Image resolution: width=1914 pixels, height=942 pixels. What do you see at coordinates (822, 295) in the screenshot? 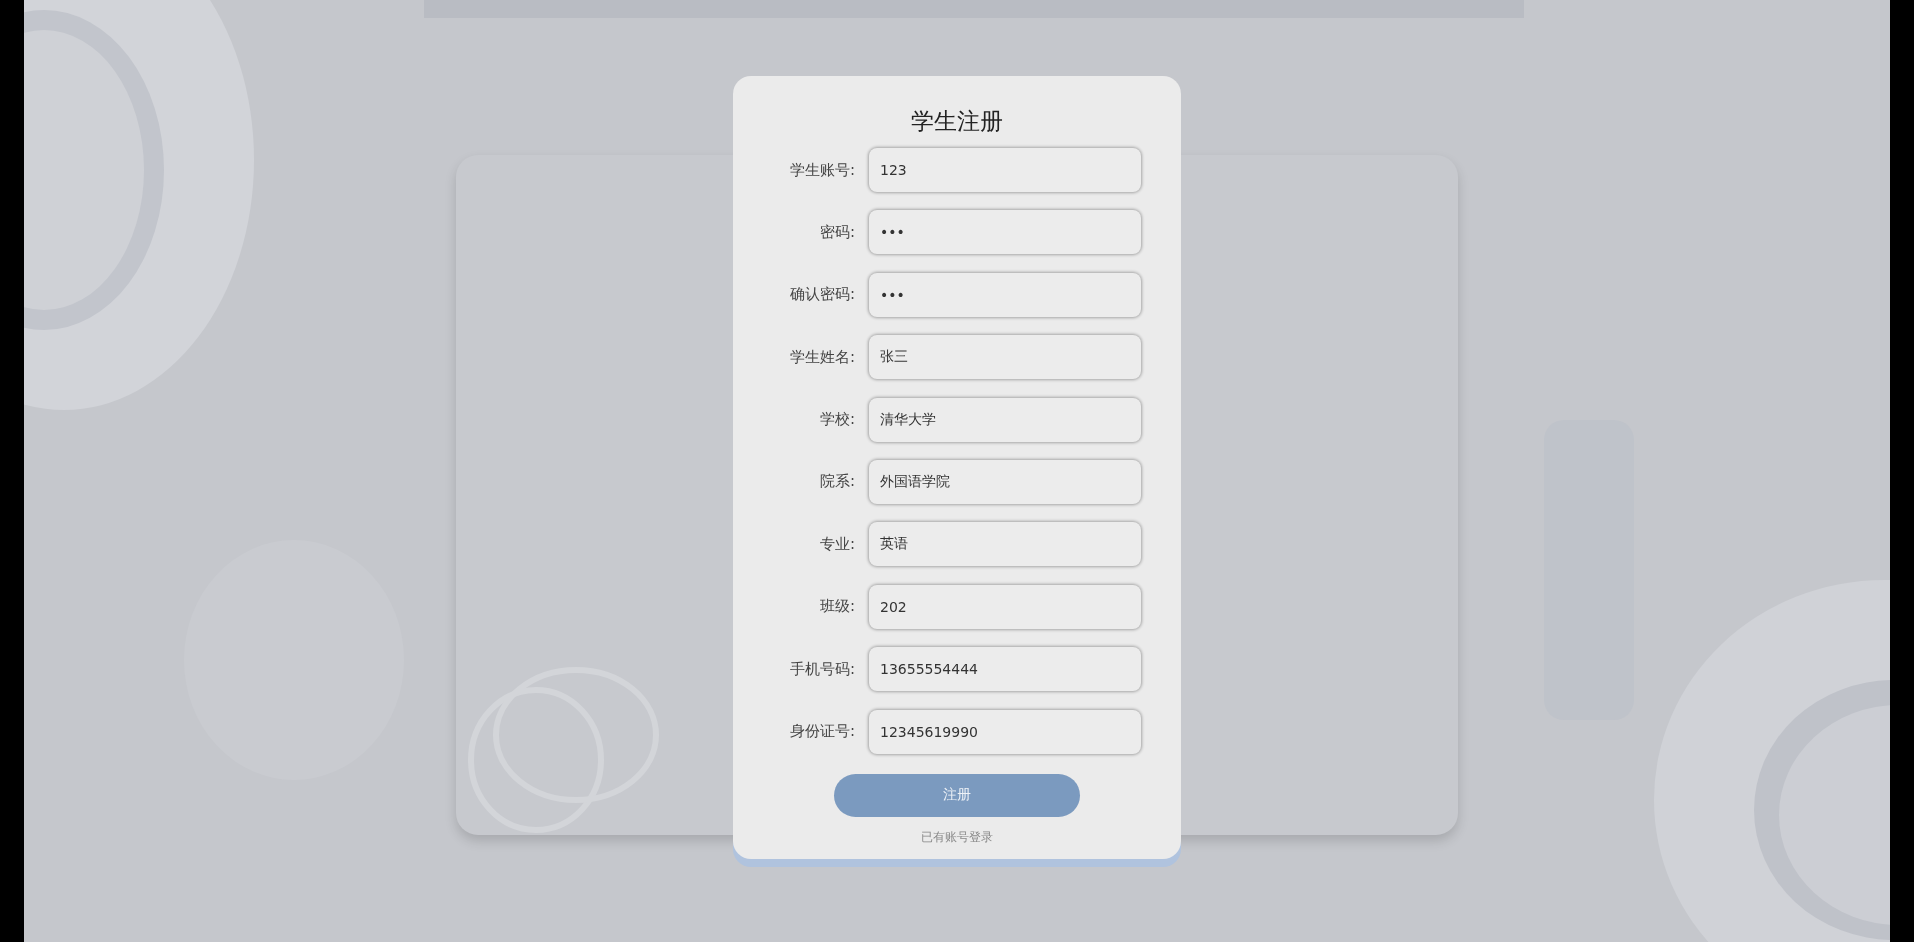
I see `field-label: 确认密码:` at bounding box center [822, 295].